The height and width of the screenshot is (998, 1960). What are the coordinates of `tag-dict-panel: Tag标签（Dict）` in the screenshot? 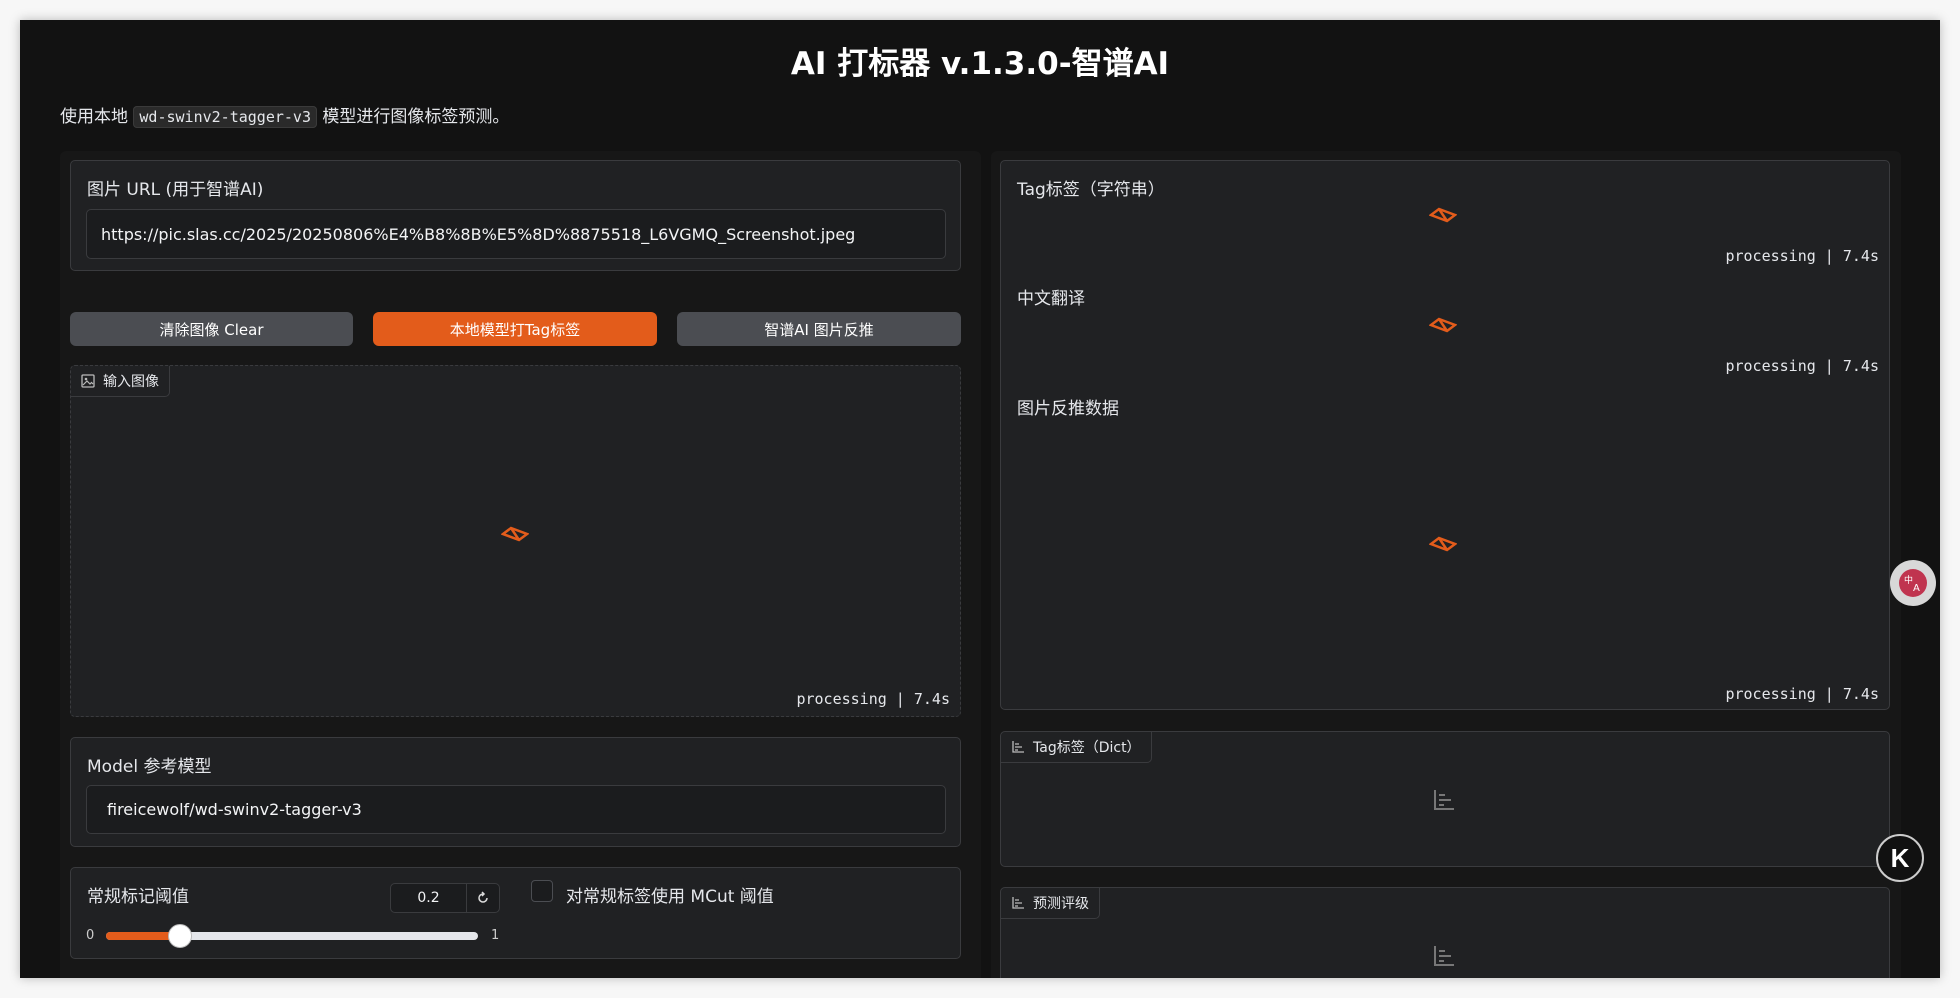 It's located at (1445, 799).